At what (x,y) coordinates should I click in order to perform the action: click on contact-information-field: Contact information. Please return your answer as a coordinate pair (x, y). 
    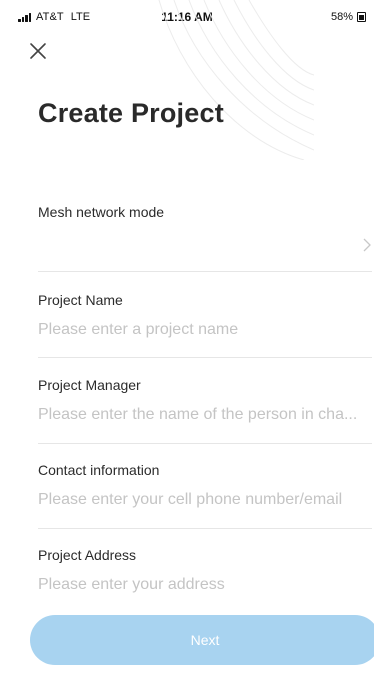
    Looking at the image, I should click on (205, 495).